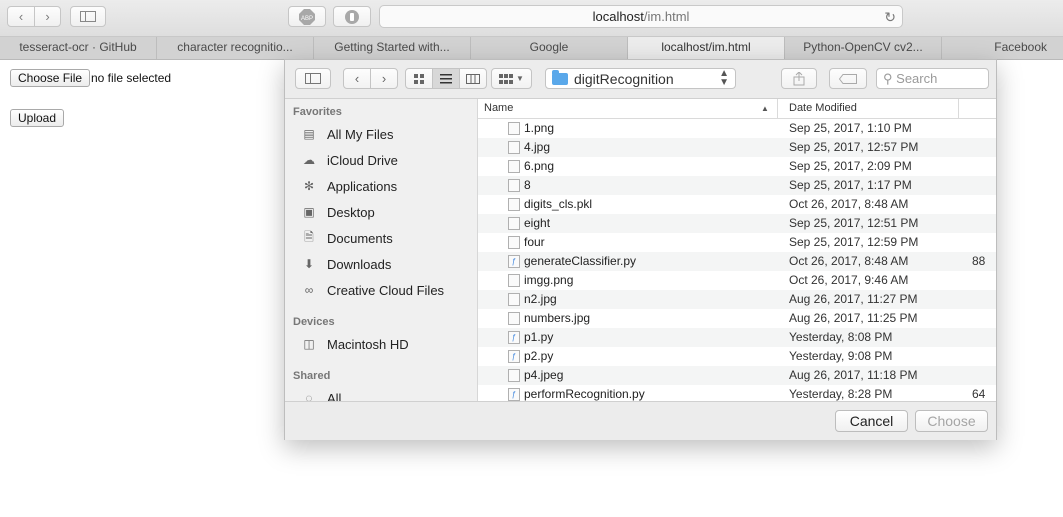 This screenshot has width=1063, height=517. I want to click on columns-icon, so click(473, 78).